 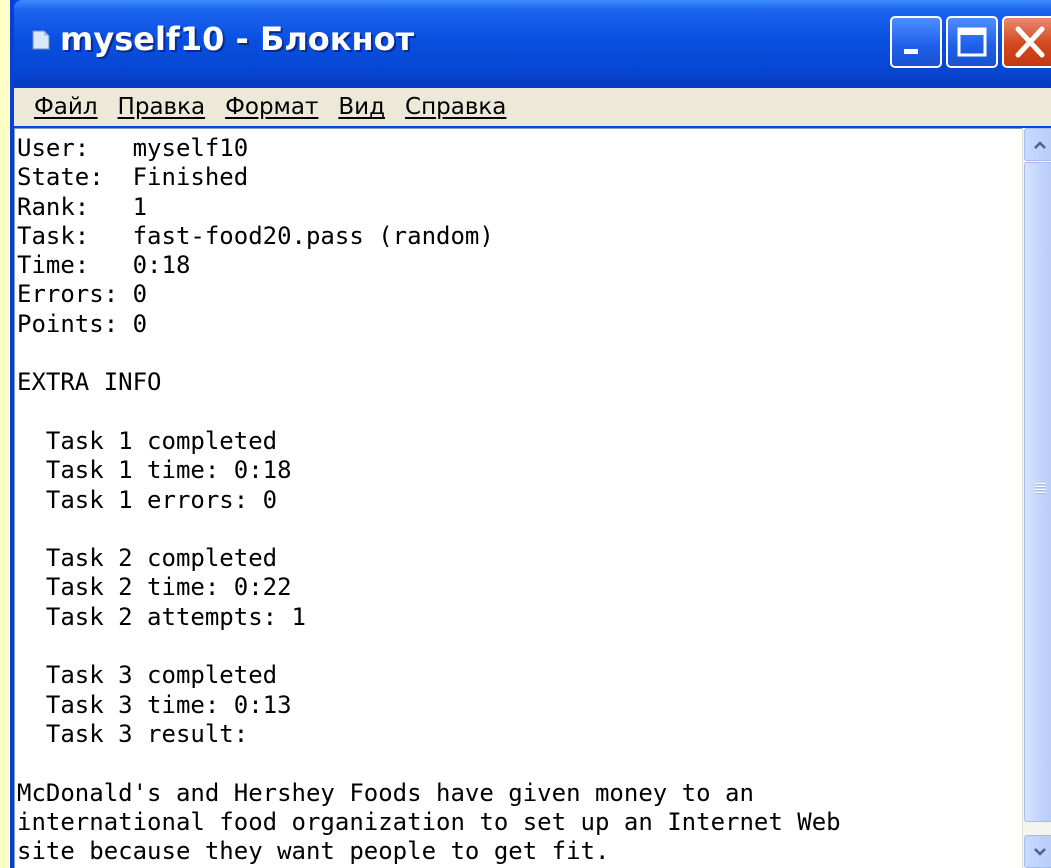 I want to click on scroll-down-button, so click(x=1037, y=851).